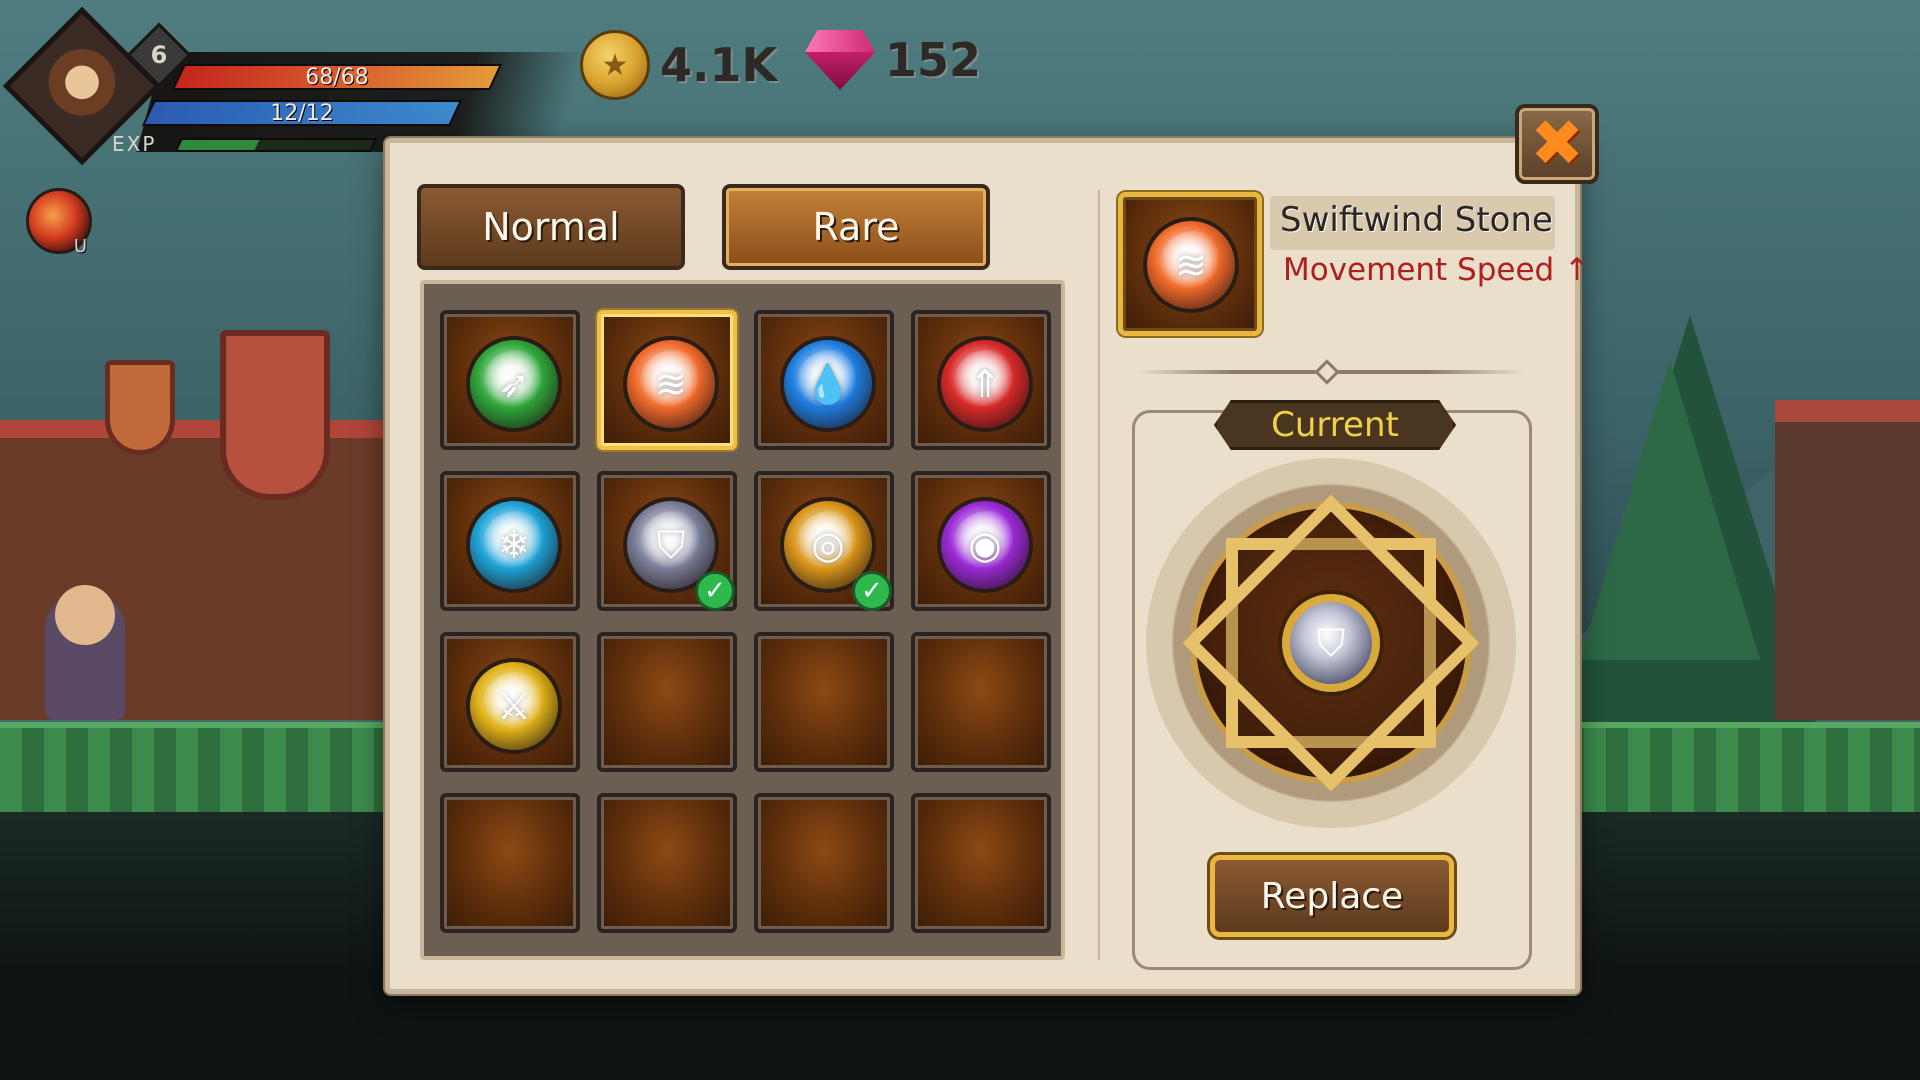 The image size is (1920, 1080). What do you see at coordinates (134, 144) in the screenshot?
I see `exp-label: EXP` at bounding box center [134, 144].